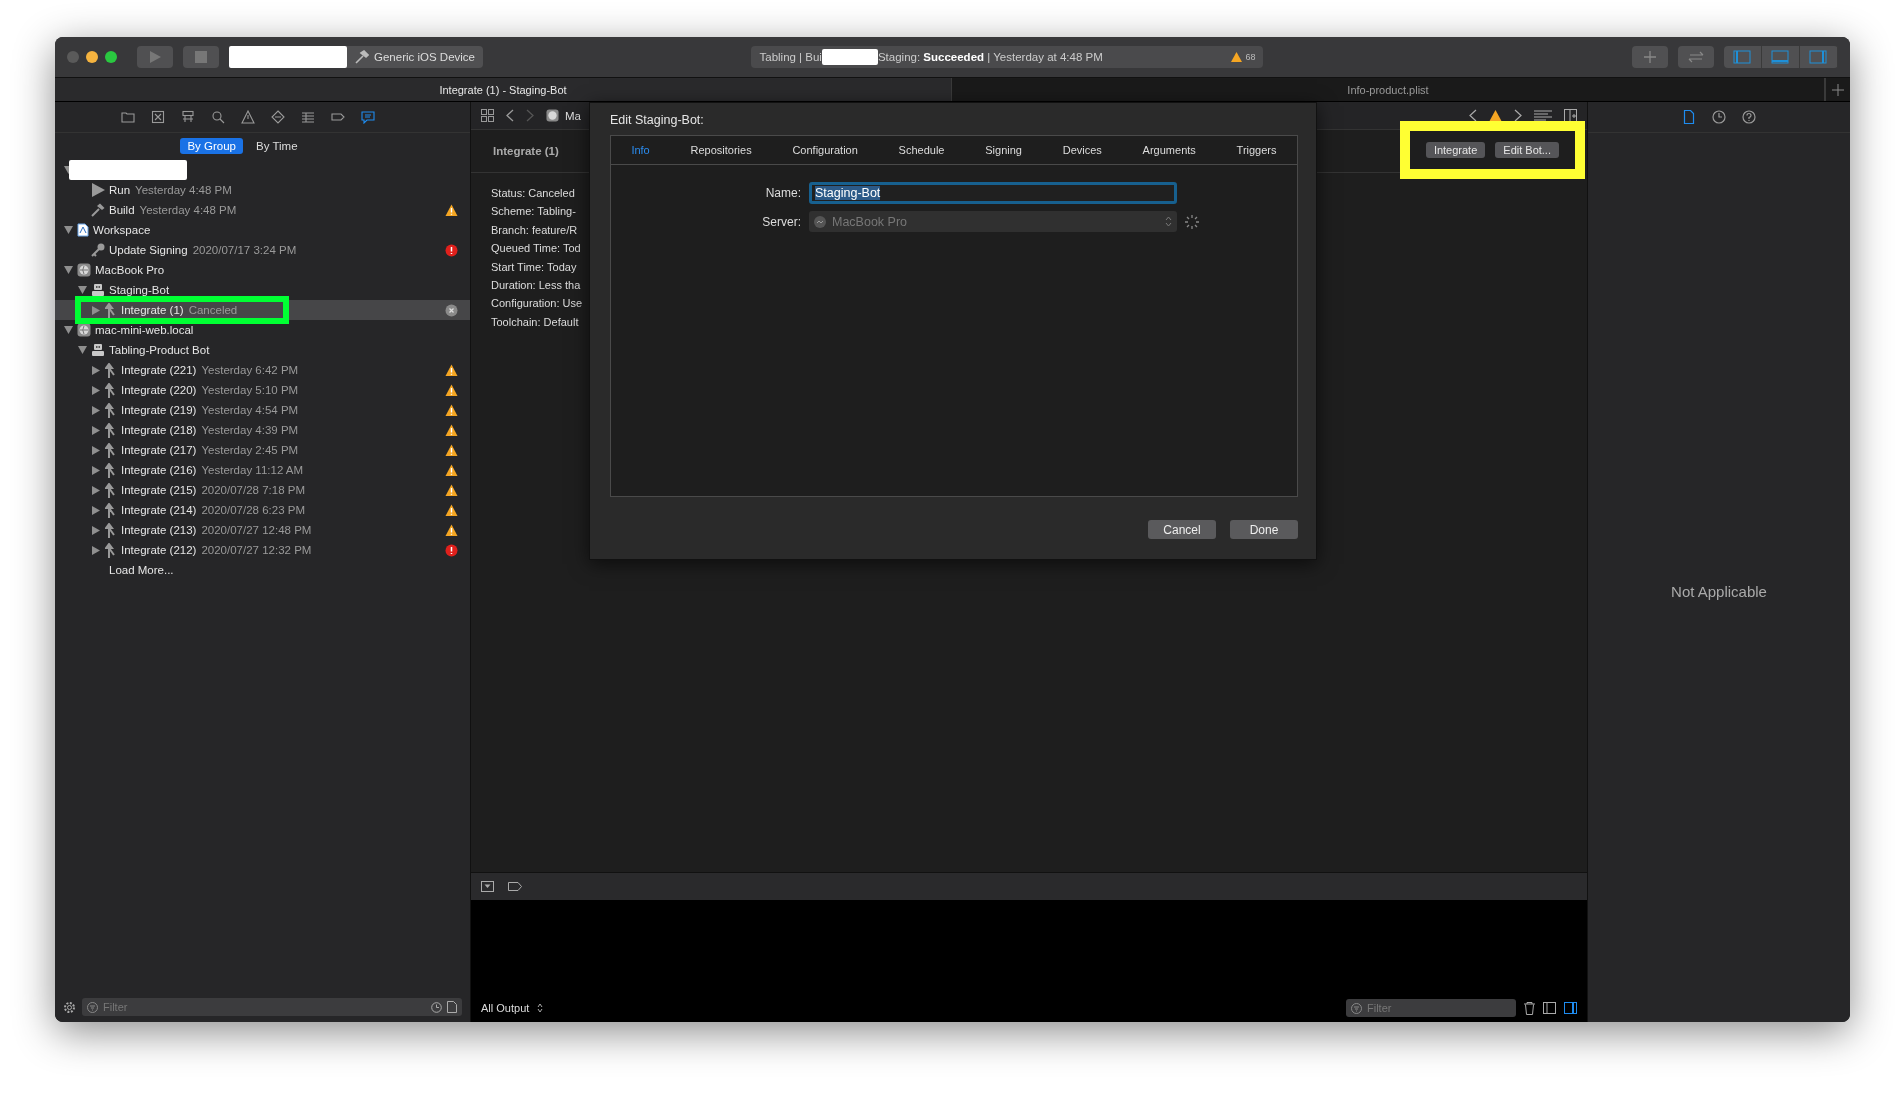  I want to click on tree-row: mac-mini-web.local, so click(262, 330).